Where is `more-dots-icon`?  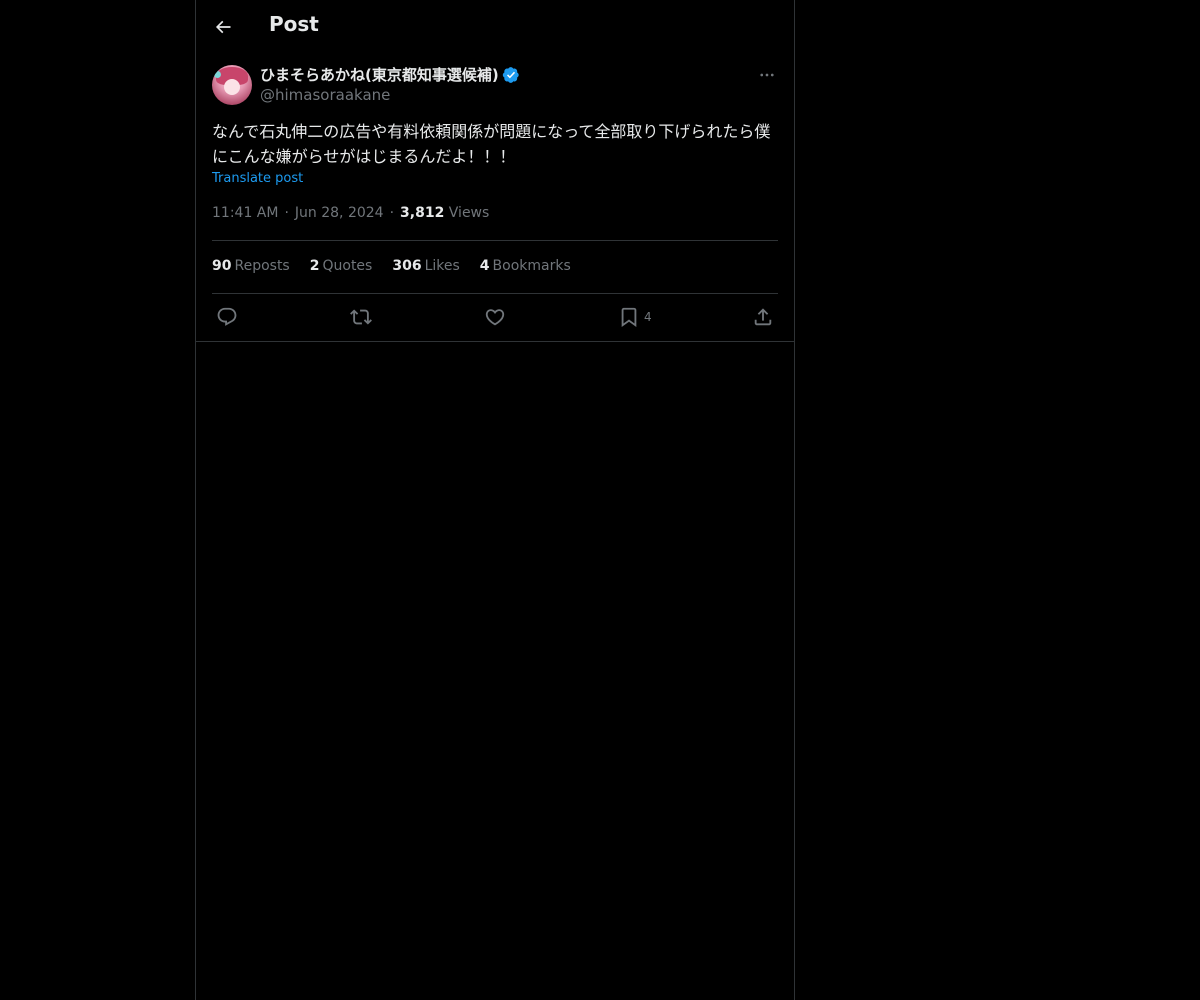
more-dots-icon is located at coordinates (767, 75).